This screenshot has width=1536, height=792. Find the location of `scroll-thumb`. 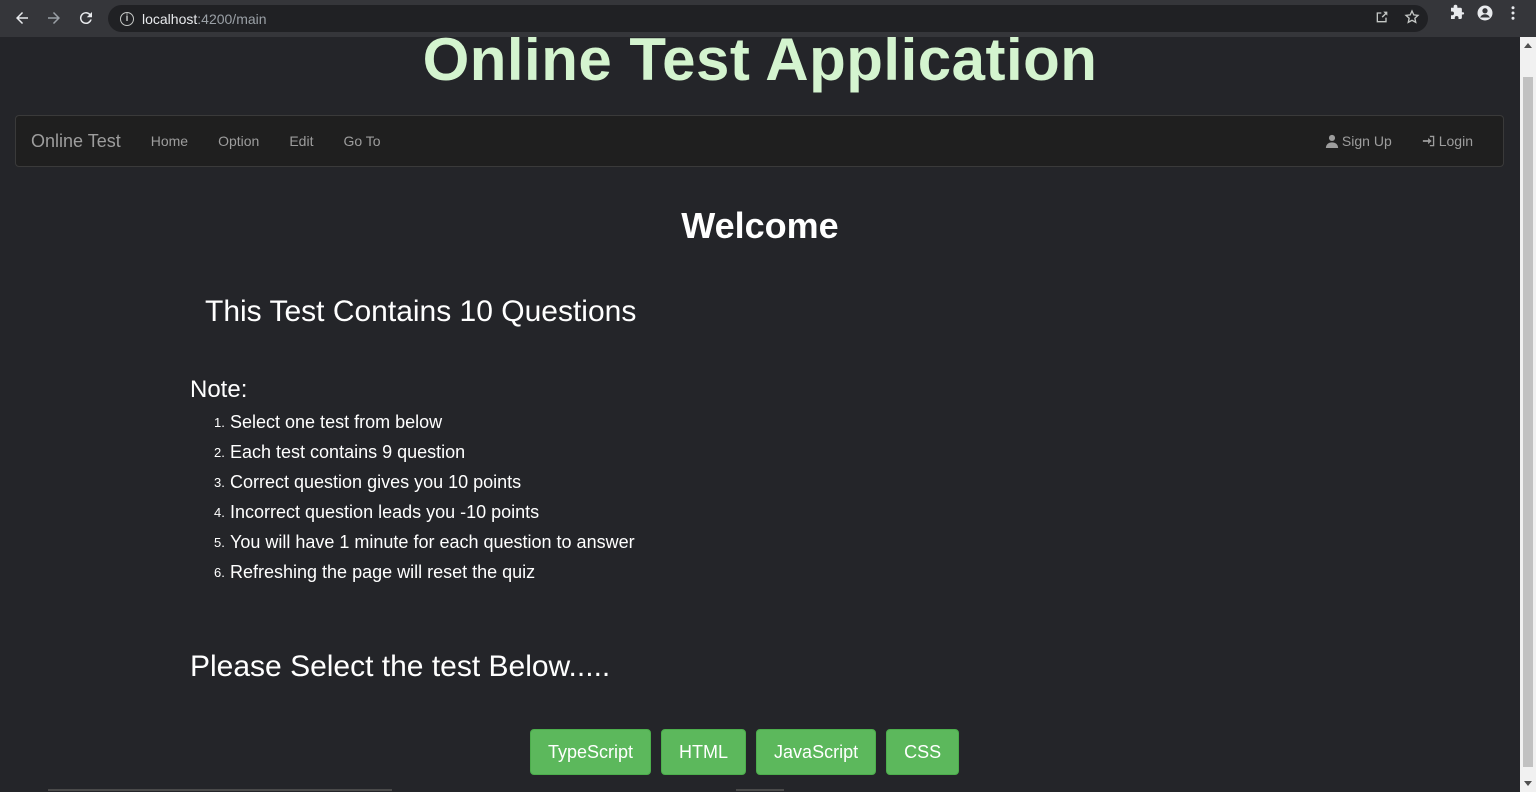

scroll-thumb is located at coordinates (1528, 422).